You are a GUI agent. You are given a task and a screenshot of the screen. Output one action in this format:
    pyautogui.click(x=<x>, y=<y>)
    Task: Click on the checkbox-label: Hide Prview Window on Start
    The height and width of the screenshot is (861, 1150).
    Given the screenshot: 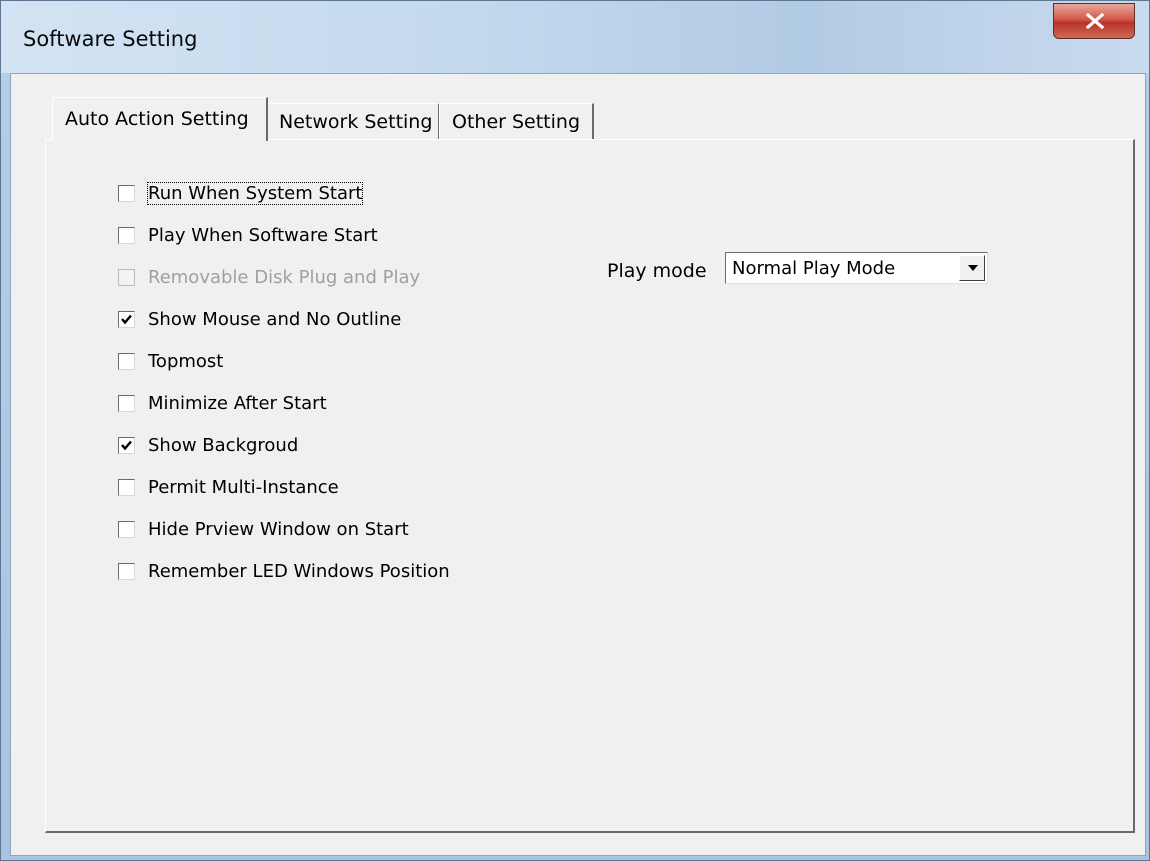 What is the action you would take?
    pyautogui.click(x=278, y=529)
    